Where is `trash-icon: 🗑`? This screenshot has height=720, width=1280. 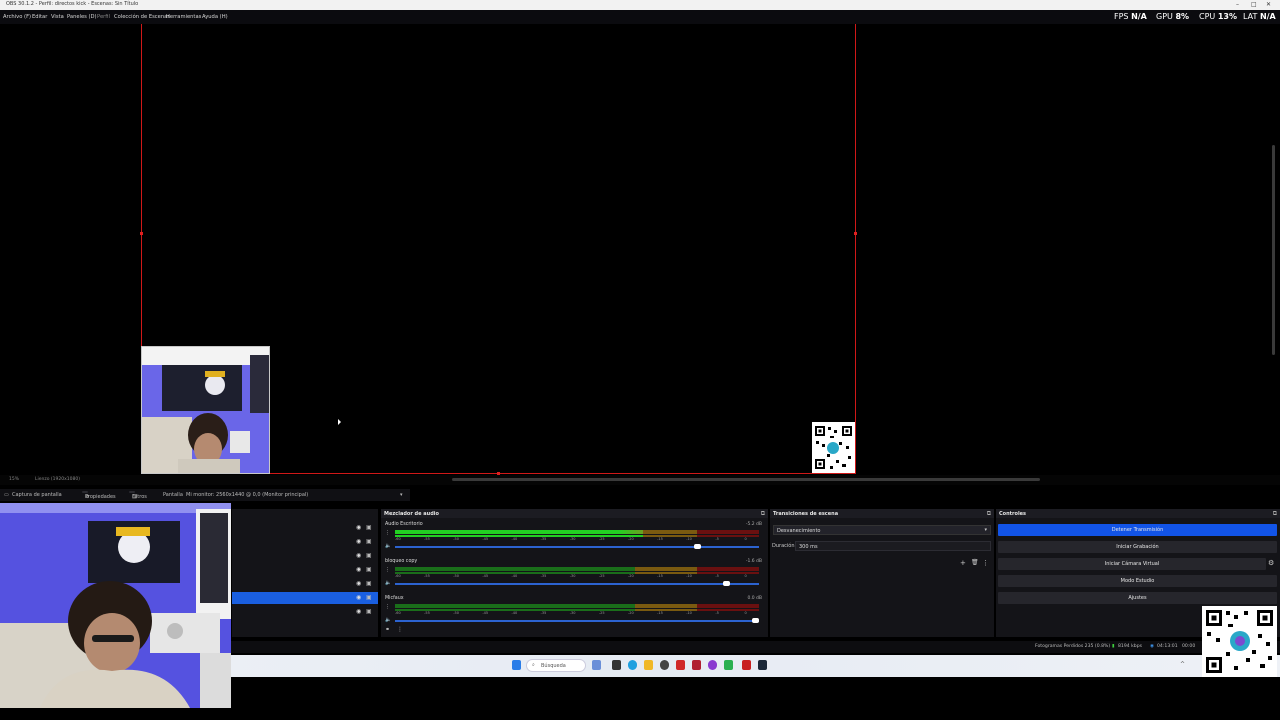
trash-icon: 🗑 is located at coordinates (975, 562).